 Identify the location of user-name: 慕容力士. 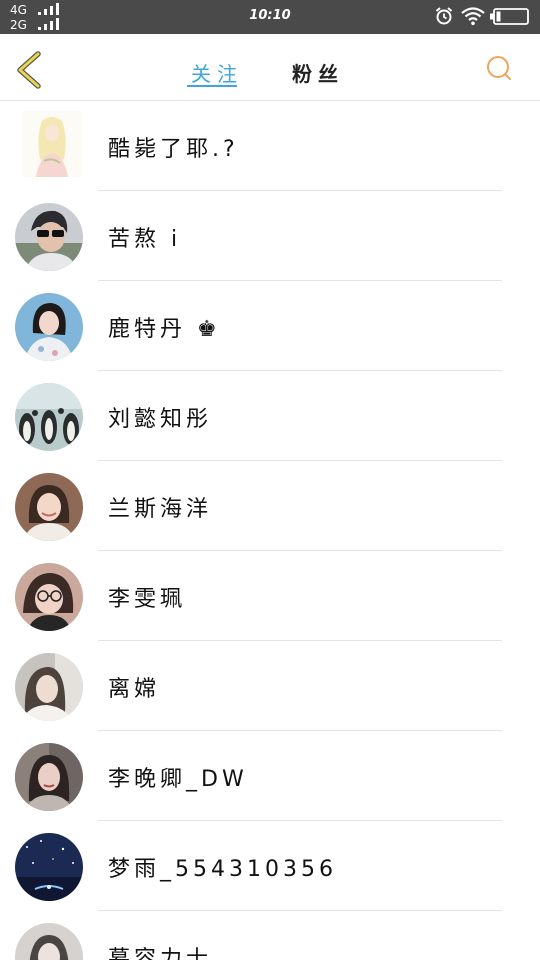
(160, 953).